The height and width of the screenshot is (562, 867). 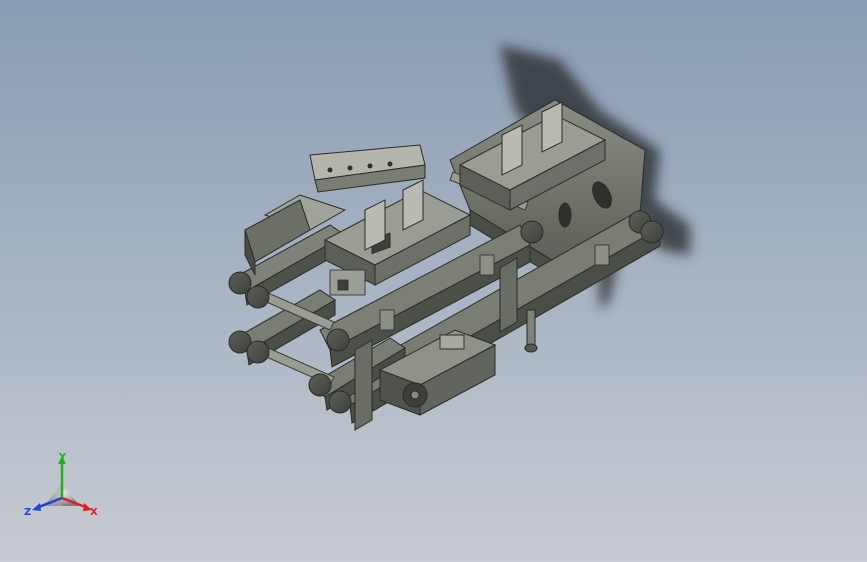 I want to click on air-cylinder, so click(x=367, y=168).